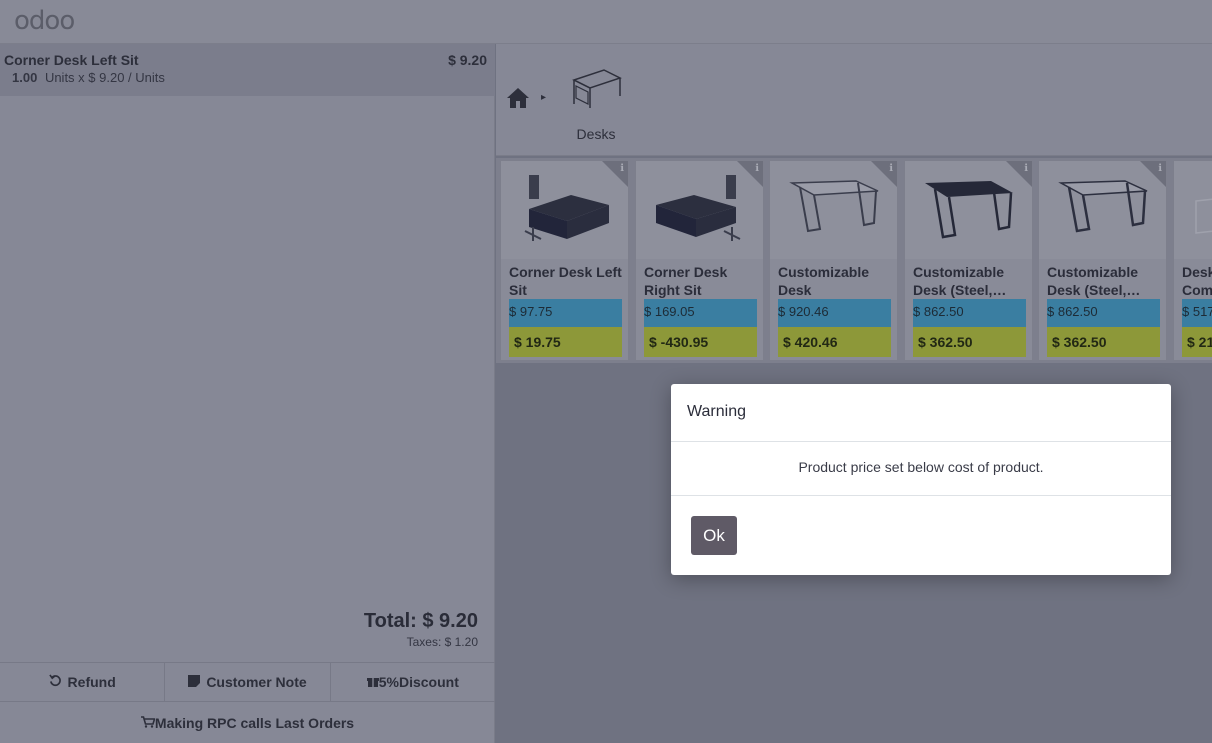 Image resolution: width=1212 pixels, height=743 pixels. Describe the element at coordinates (565, 313) in the screenshot. I see `product-cost: $ 97.75` at that location.